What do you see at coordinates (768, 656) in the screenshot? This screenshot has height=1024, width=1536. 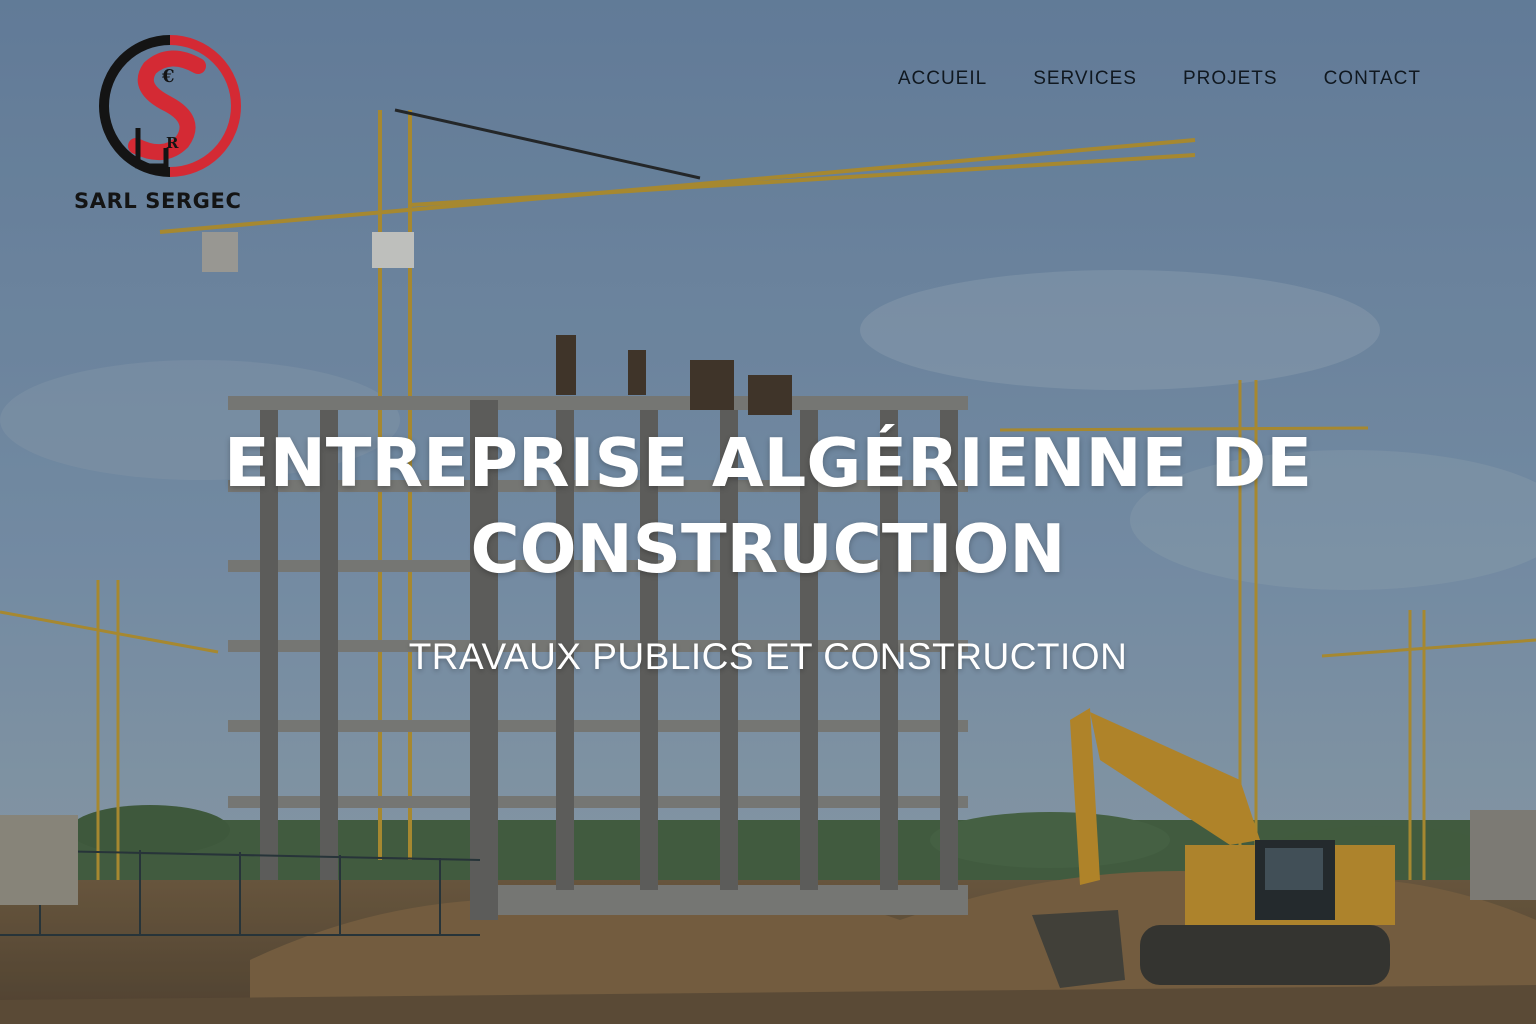 I see `hero-subtitle: TRAVAUX PUBLICS ET CONSTRUCTION` at bounding box center [768, 656].